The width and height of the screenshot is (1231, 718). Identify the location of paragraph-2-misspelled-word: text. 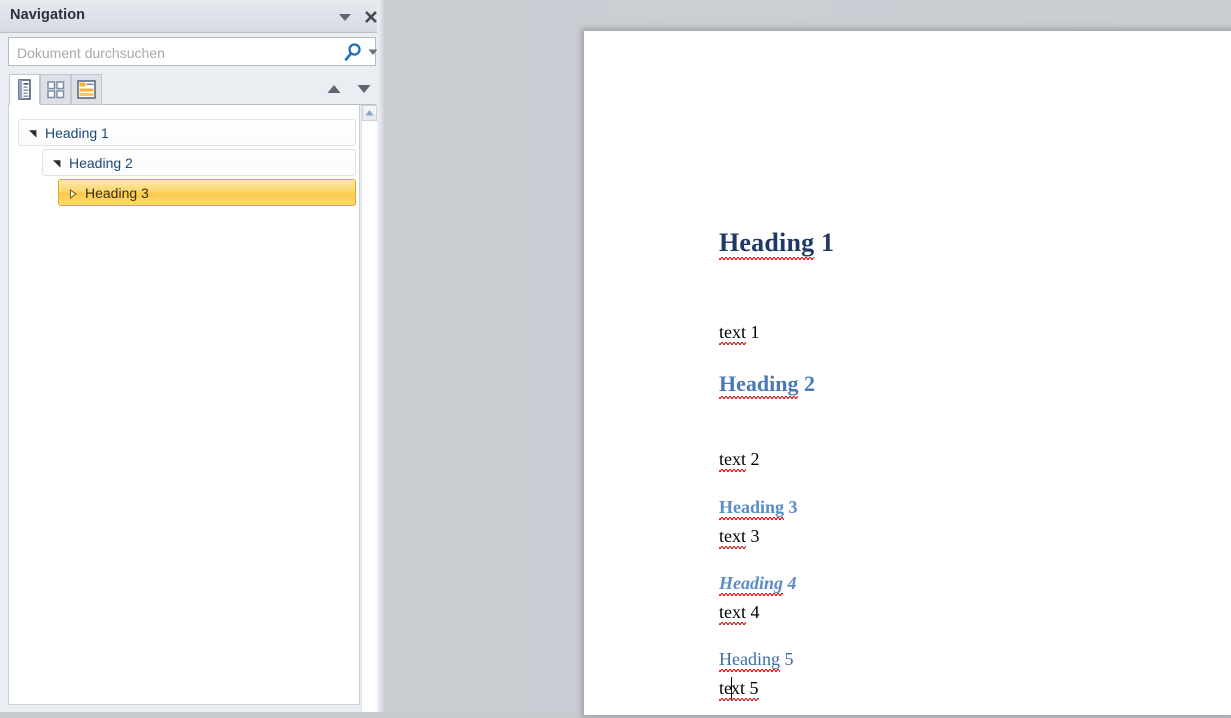
(732, 460).